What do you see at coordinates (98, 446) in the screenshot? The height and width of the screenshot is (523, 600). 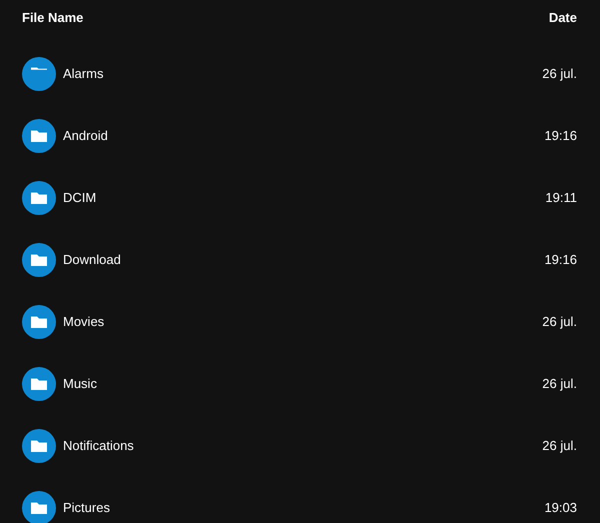 I see `file-name: Notifications` at bounding box center [98, 446].